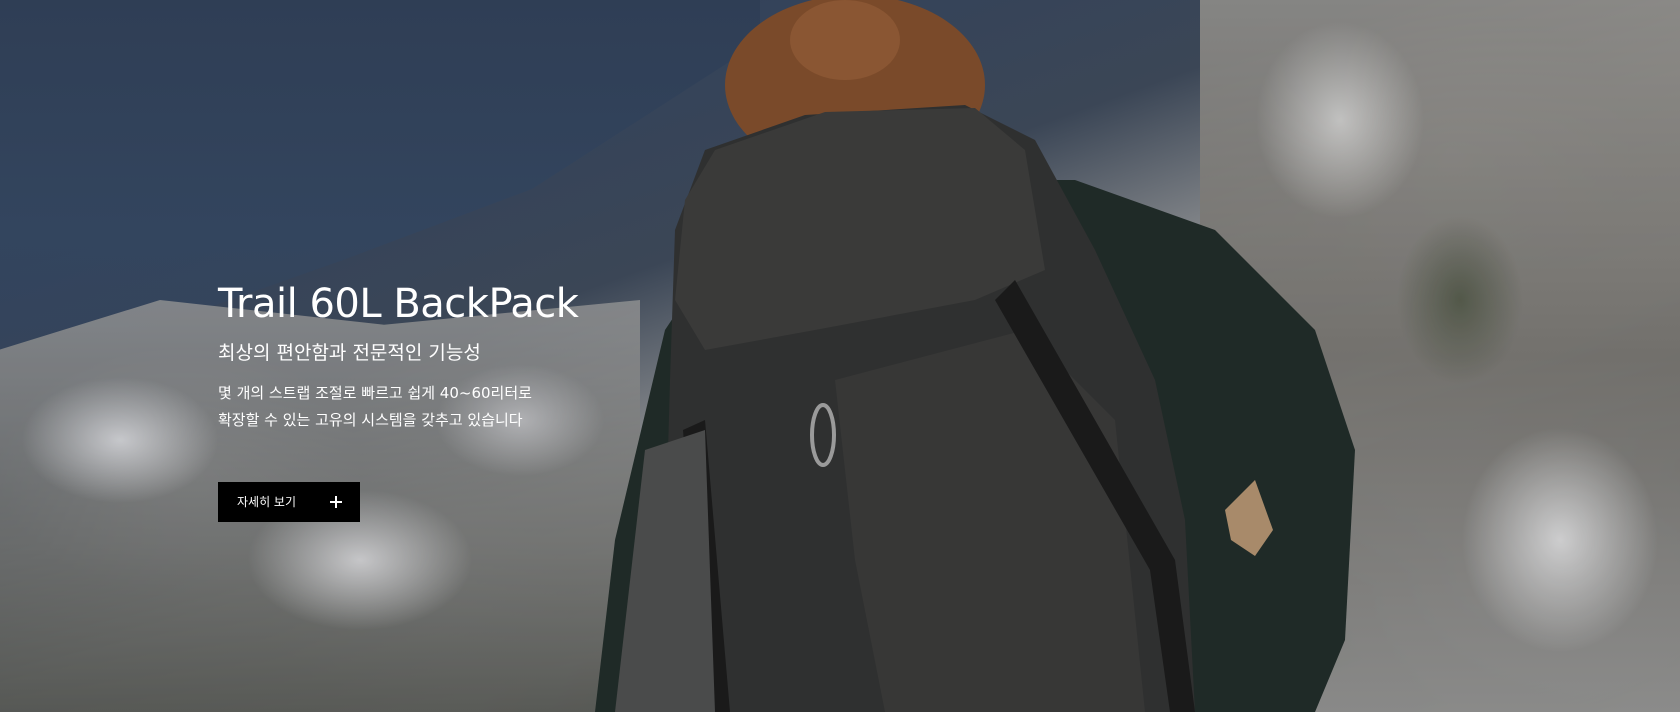  Describe the element at coordinates (349, 353) in the screenshot. I see `hero-subtitle: 최상의 편안함과 전문적인 기능성` at that location.